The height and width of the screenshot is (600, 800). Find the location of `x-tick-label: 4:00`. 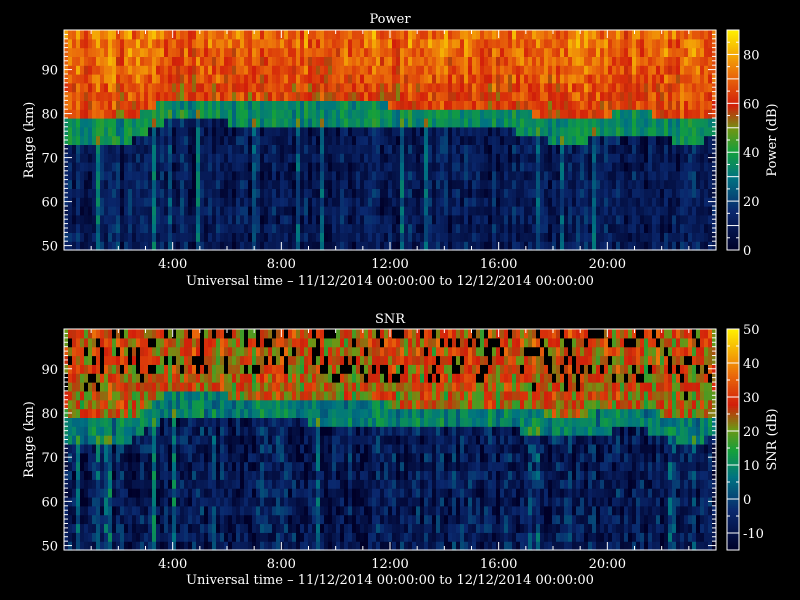

x-tick-label: 4:00 is located at coordinates (172, 264).